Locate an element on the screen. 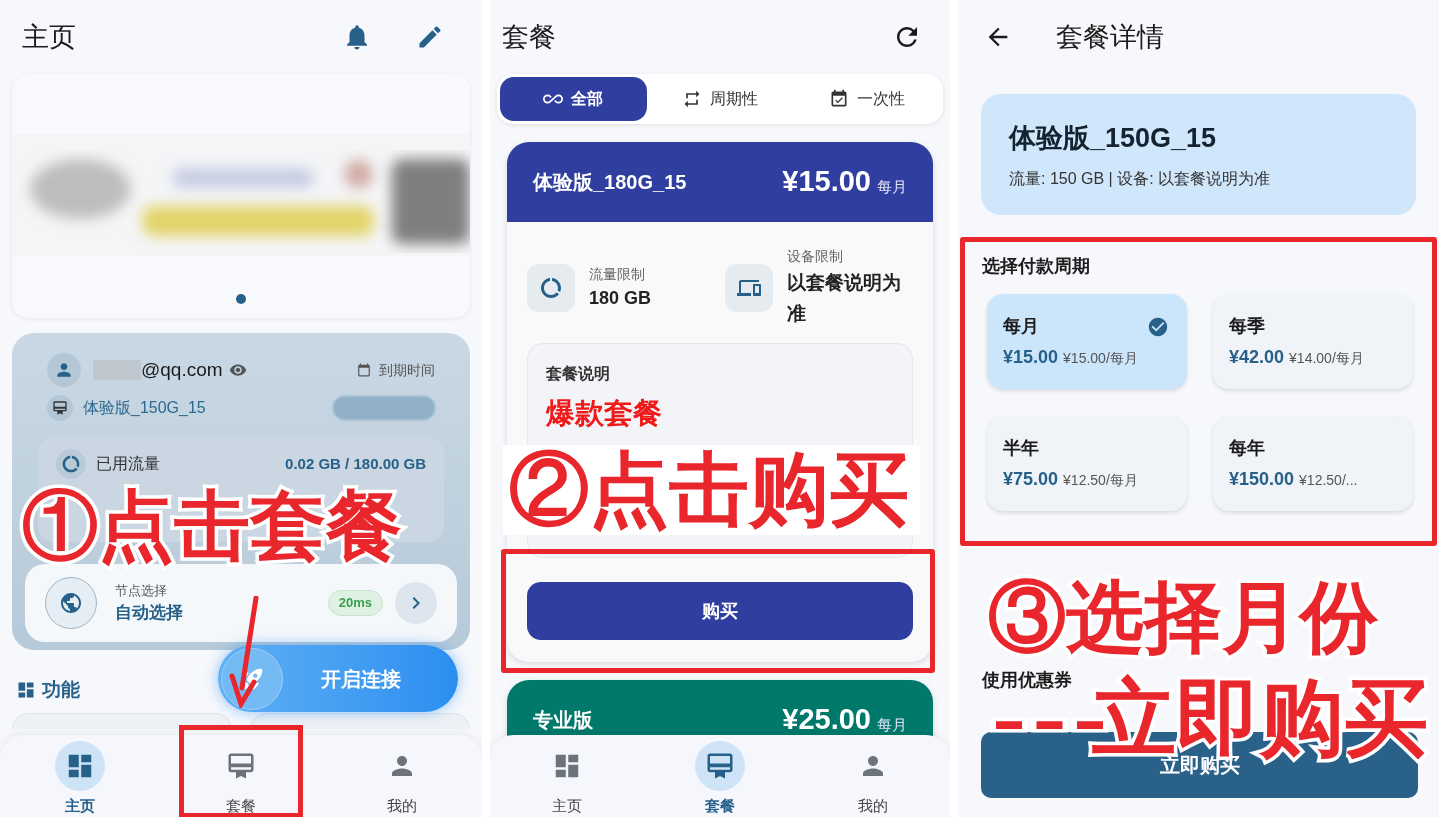  description-highlight: 爆款套餐 is located at coordinates (604, 413).